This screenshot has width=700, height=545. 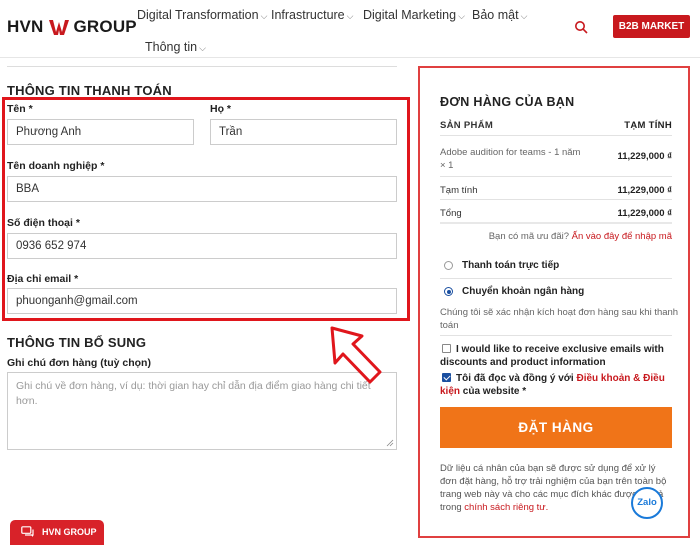 I want to click on subtotal-value: 11,229,000 ₫, so click(x=644, y=190).